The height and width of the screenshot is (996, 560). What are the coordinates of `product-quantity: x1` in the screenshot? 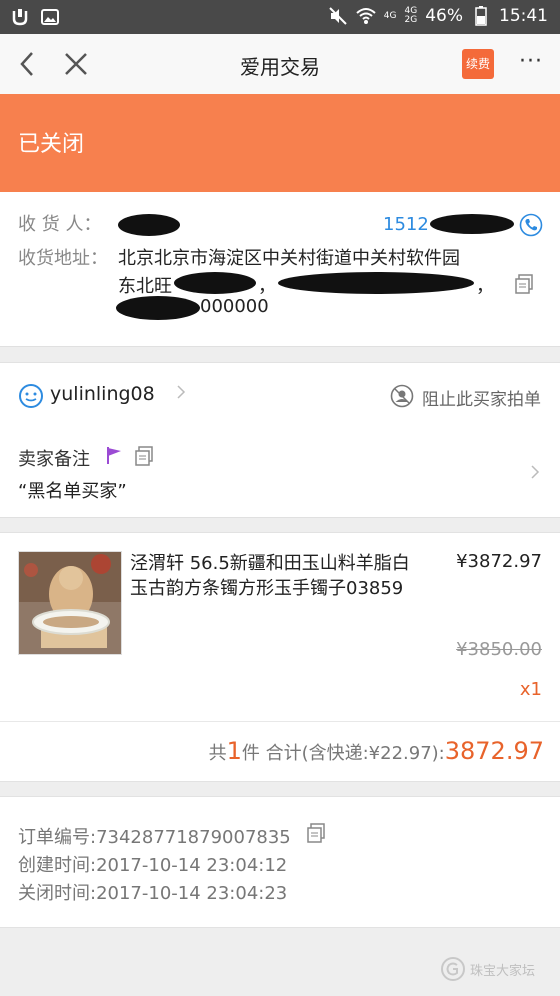 It's located at (530, 689).